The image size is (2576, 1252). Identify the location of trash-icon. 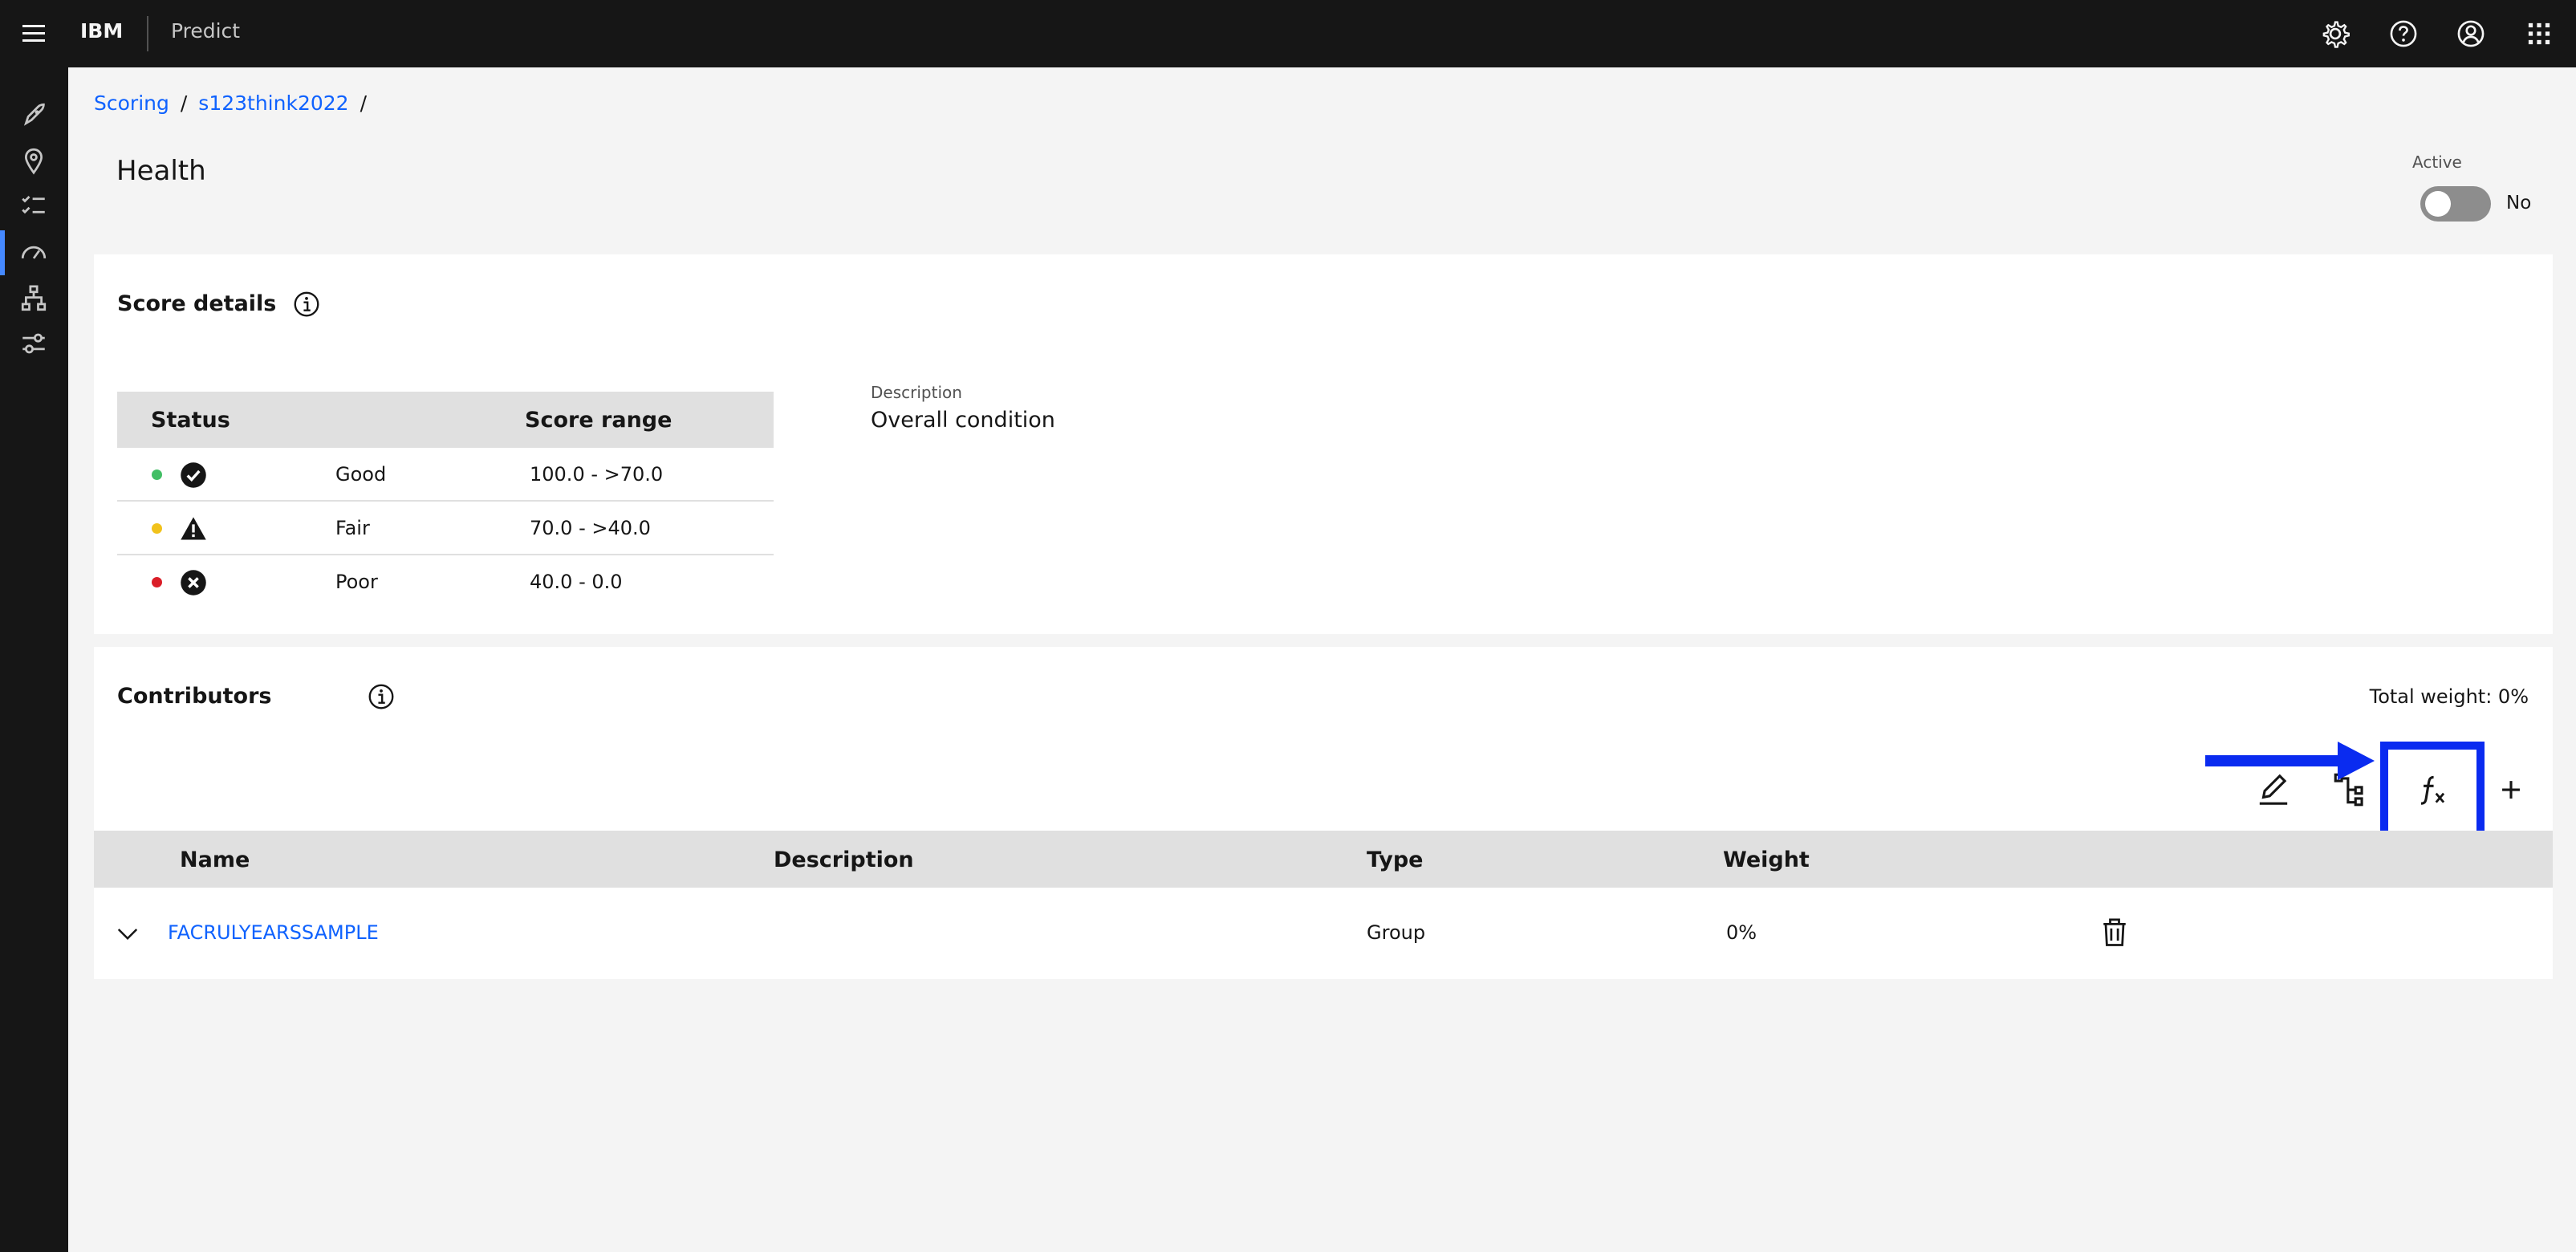
(2114, 931).